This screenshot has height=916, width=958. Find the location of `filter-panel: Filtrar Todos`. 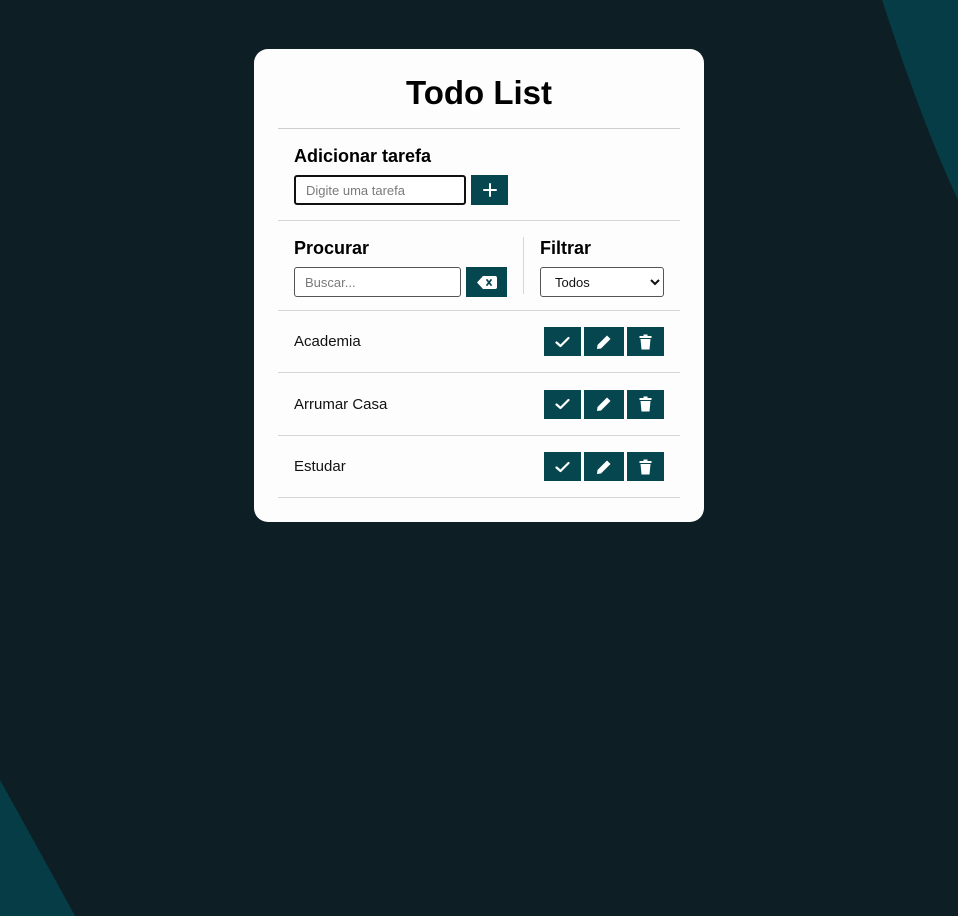

filter-panel: Filtrar Todos is located at coordinates (594, 267).